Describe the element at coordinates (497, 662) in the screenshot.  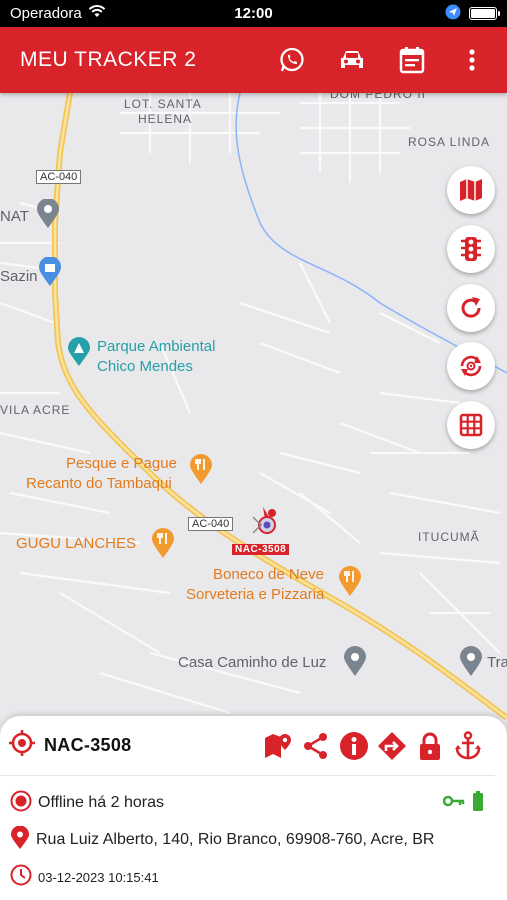
I see `poi-tra: Tra` at that location.